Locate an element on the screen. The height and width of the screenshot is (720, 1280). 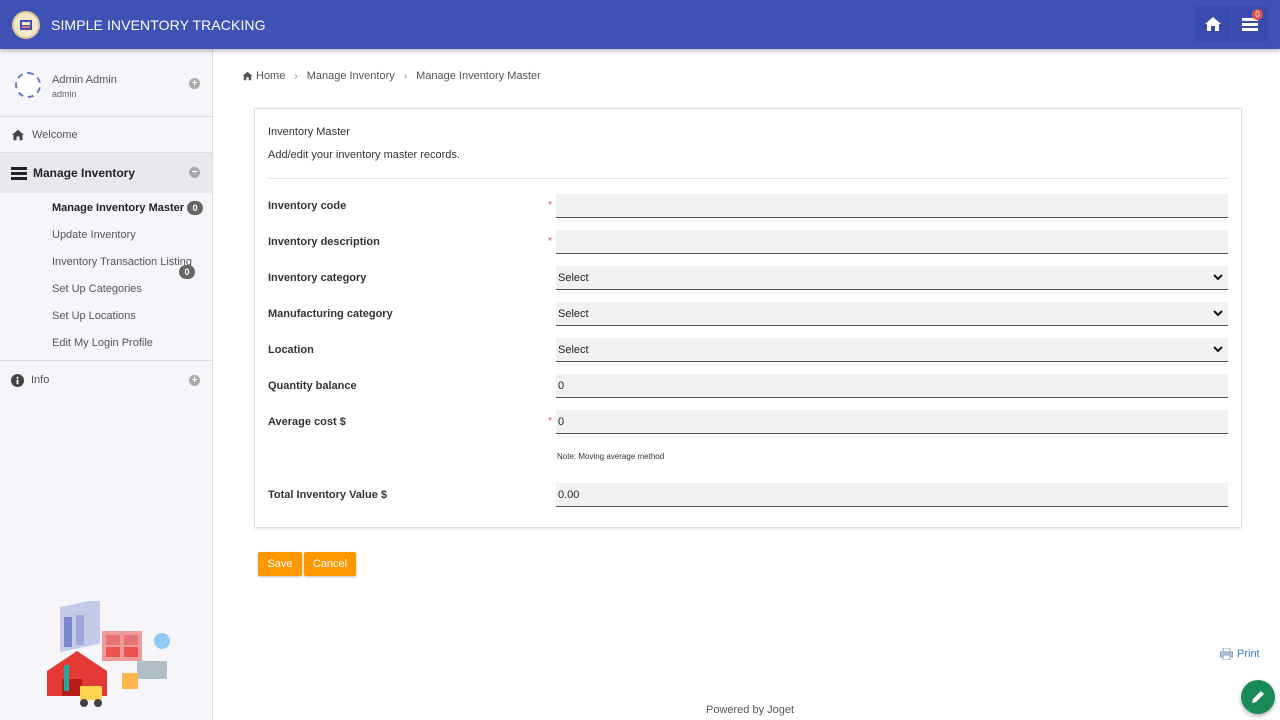
average-cost-input: 0 is located at coordinates (892, 422).